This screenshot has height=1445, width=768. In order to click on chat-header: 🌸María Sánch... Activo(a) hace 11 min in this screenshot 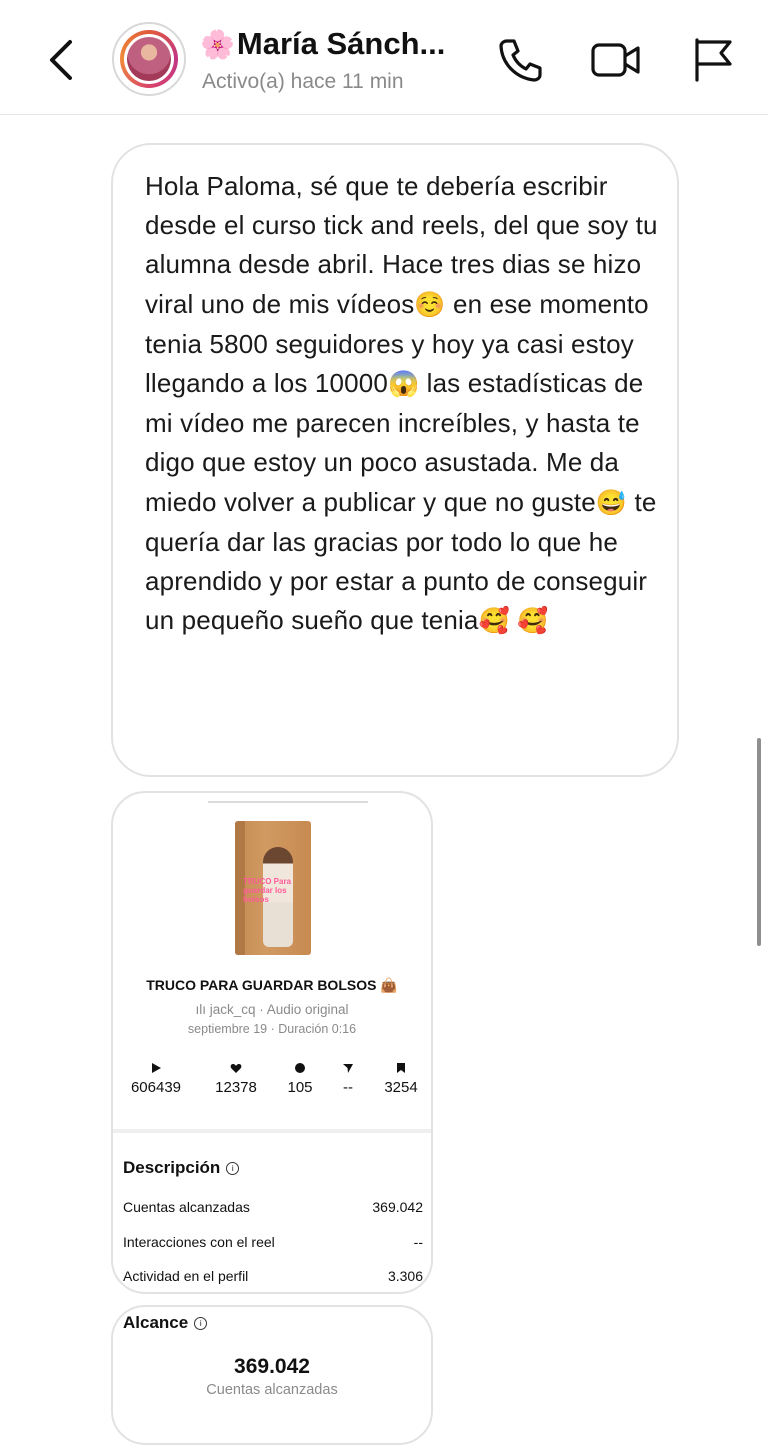, I will do `click(384, 57)`.